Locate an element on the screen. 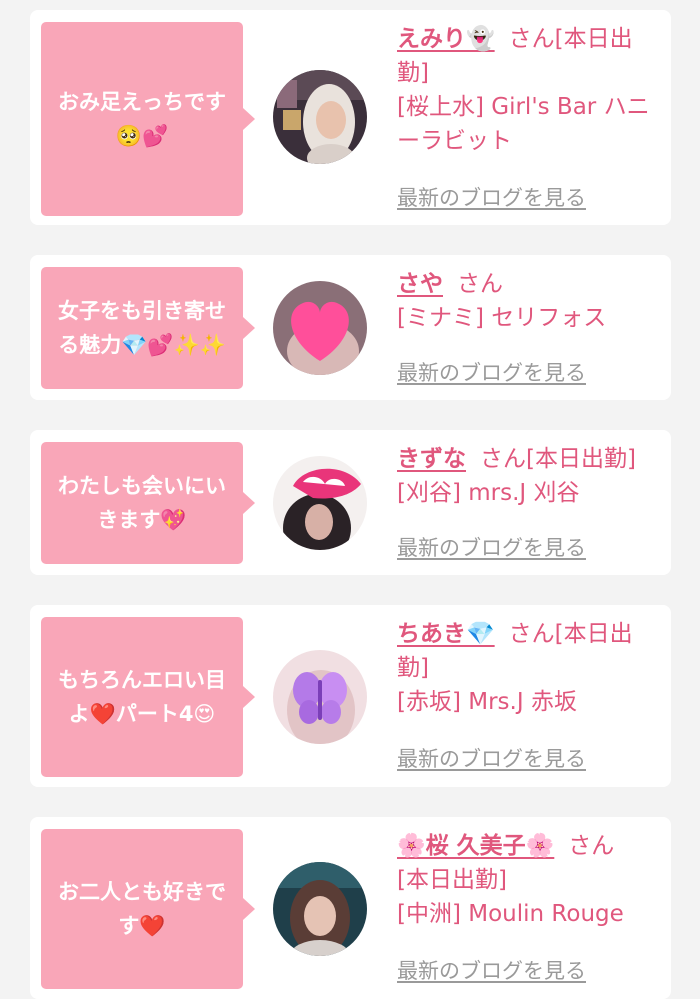 The image size is (700, 999). shop-name: [中洲] Moulin Rouge is located at coordinates (510, 914).